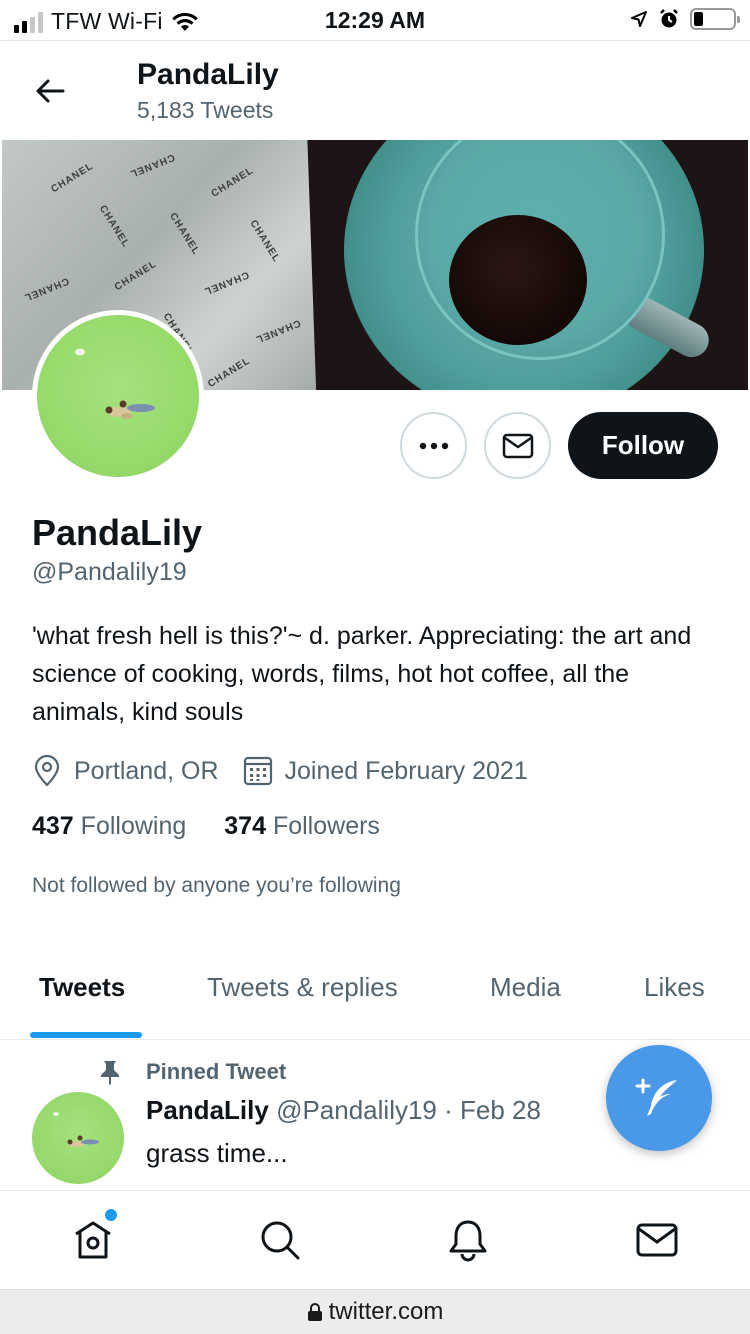 The height and width of the screenshot is (1334, 750). I want to click on status-bar: TFW Wi-Fi 12:29 AM, so click(375, 20).